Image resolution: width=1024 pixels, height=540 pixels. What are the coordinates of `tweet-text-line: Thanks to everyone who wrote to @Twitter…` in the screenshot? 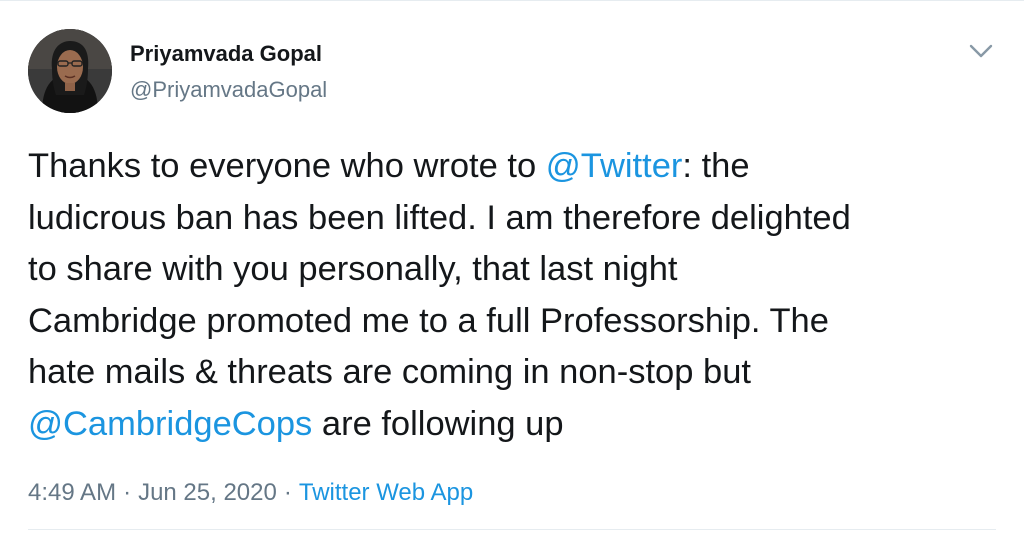 It's located at (518, 167).